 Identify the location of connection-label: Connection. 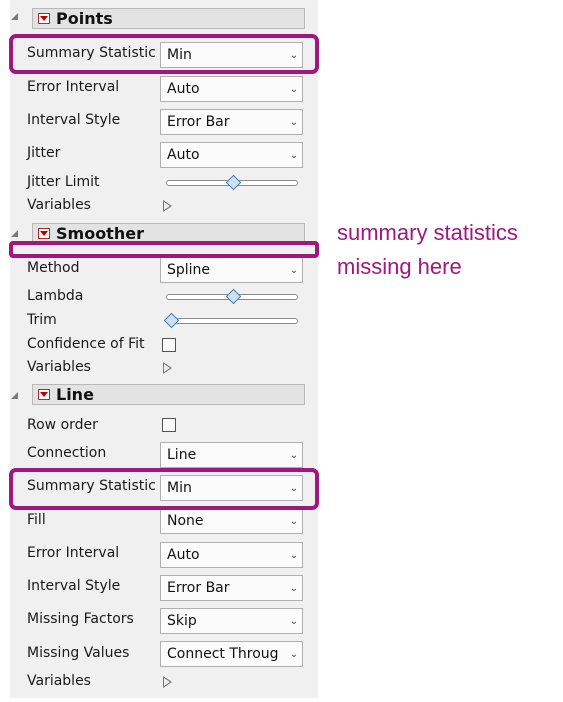
(67, 453).